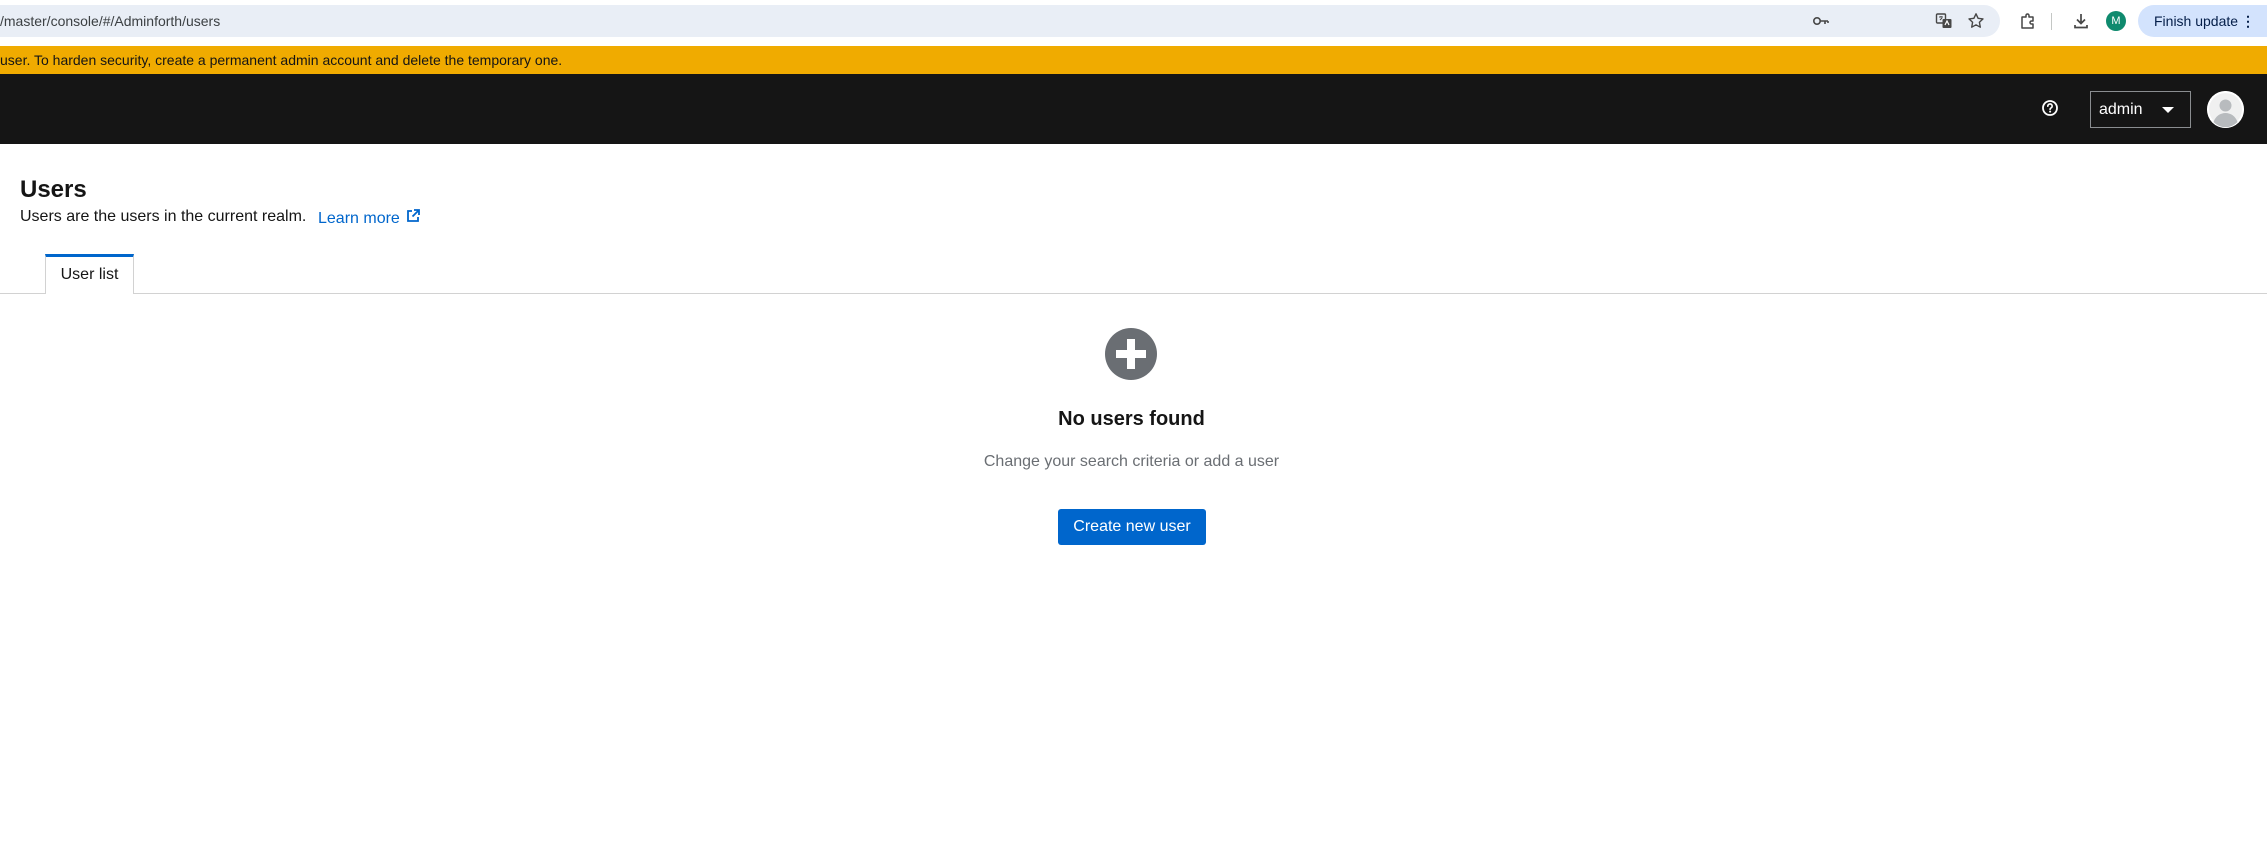  Describe the element at coordinates (1821, 21) in the screenshot. I see `password-key-icon` at that location.